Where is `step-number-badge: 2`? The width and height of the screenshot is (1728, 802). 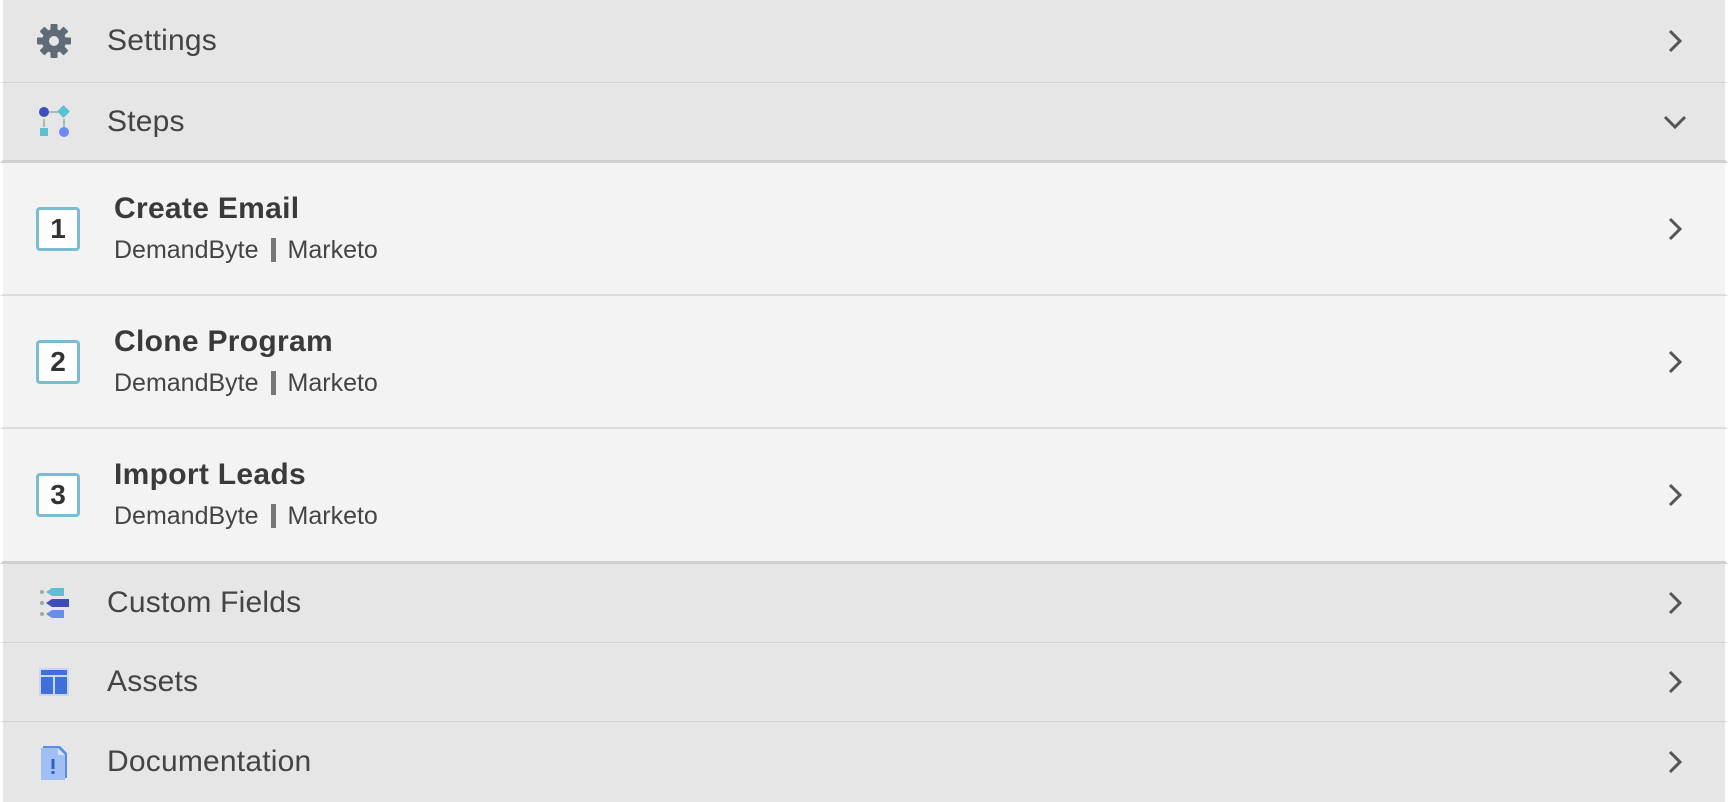 step-number-badge: 2 is located at coordinates (58, 361).